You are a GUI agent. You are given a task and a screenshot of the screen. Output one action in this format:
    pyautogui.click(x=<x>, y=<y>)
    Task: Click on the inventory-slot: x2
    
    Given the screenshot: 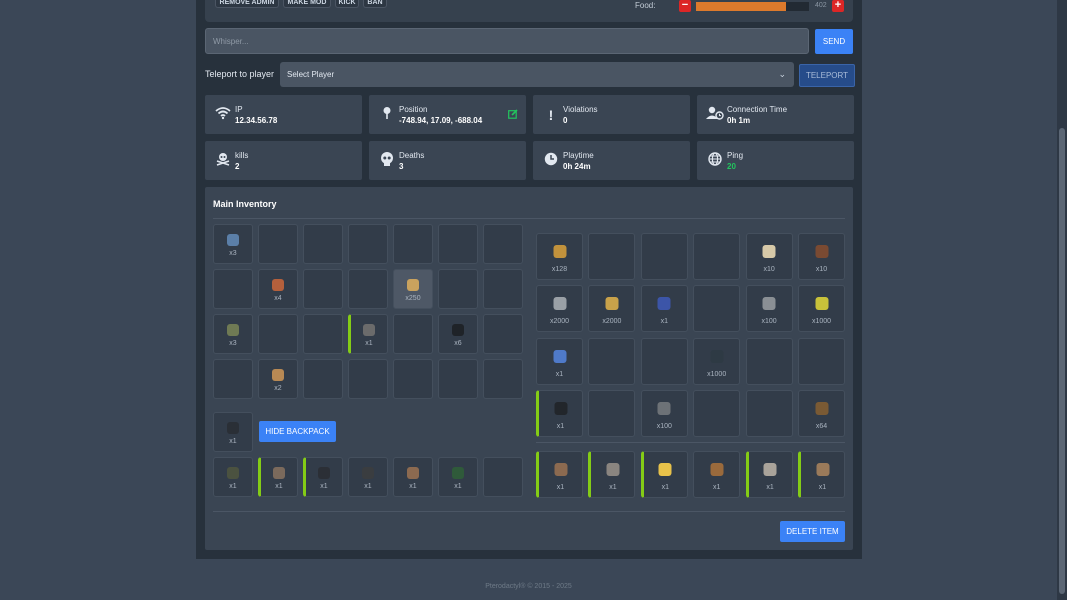 What is the action you would take?
    pyautogui.click(x=278, y=379)
    